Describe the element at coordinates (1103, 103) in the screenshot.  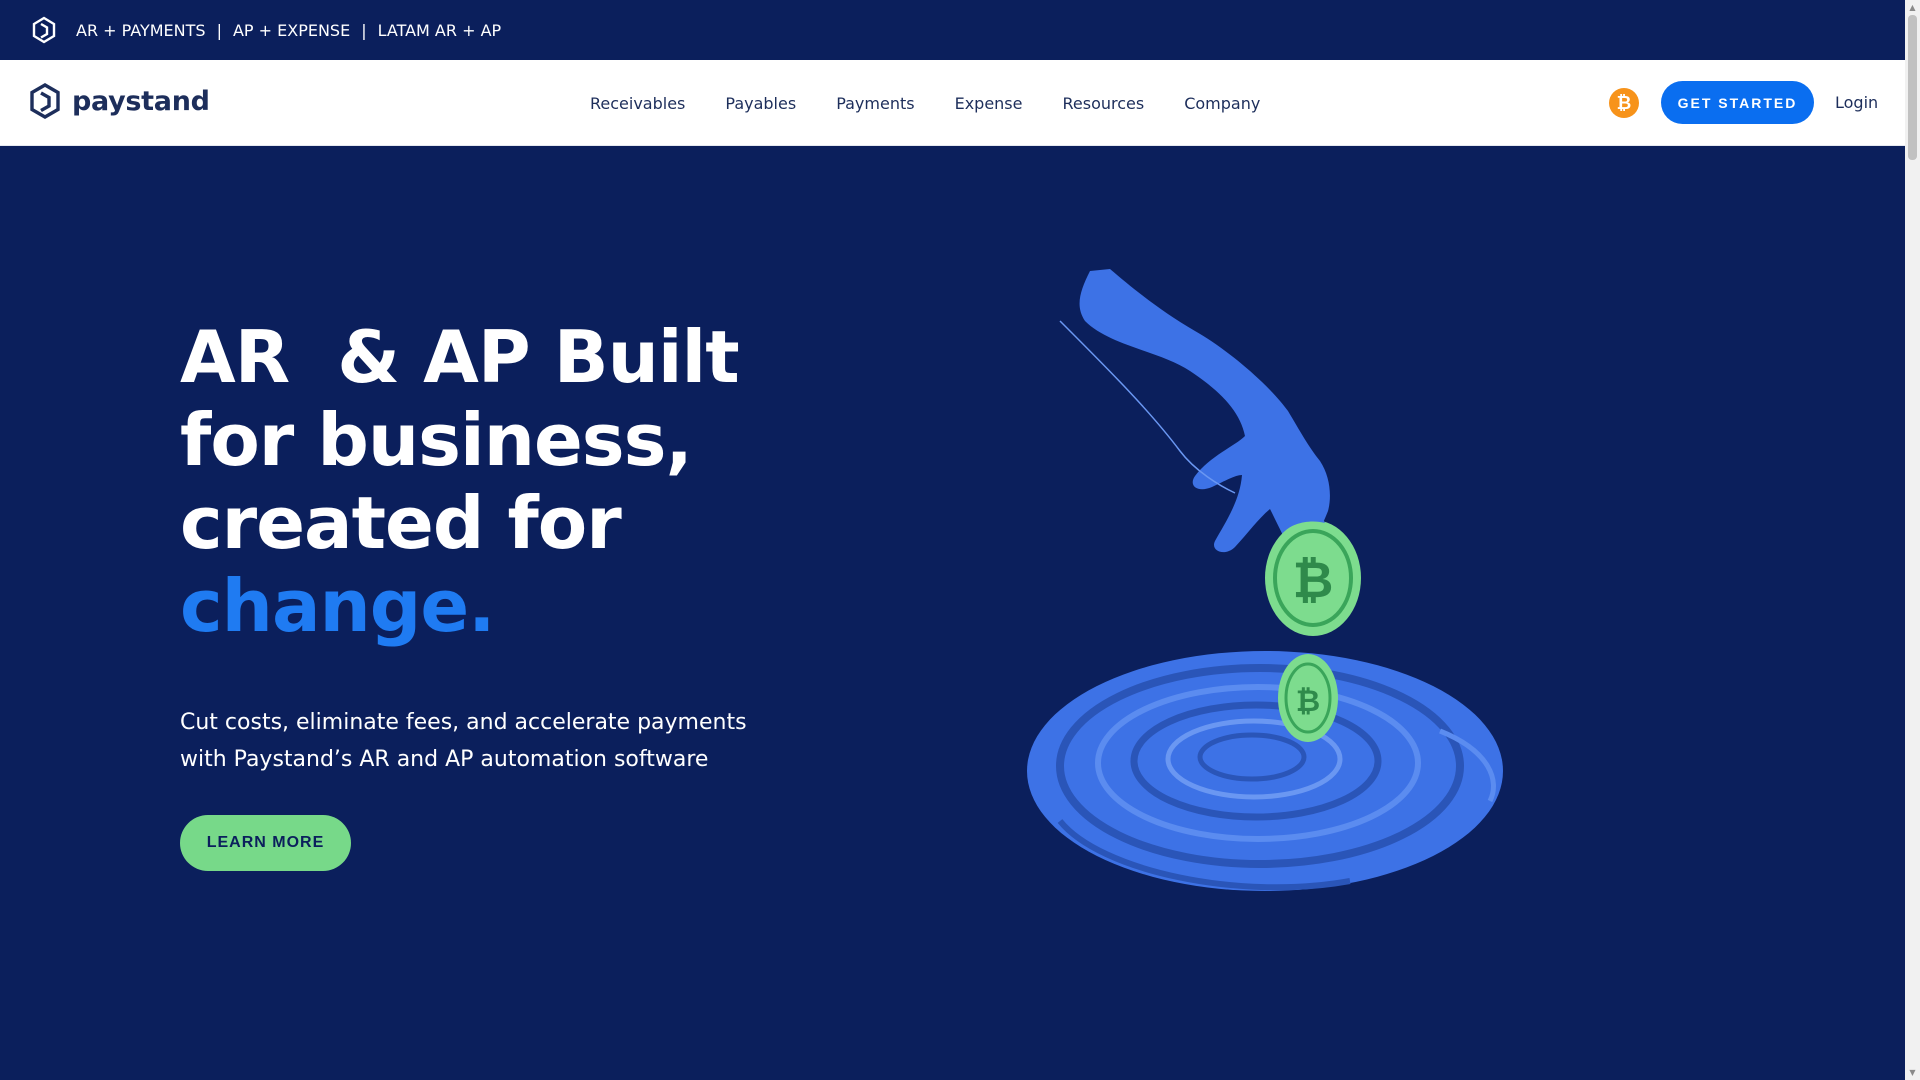
I see `nav-item-resources: Resources` at that location.